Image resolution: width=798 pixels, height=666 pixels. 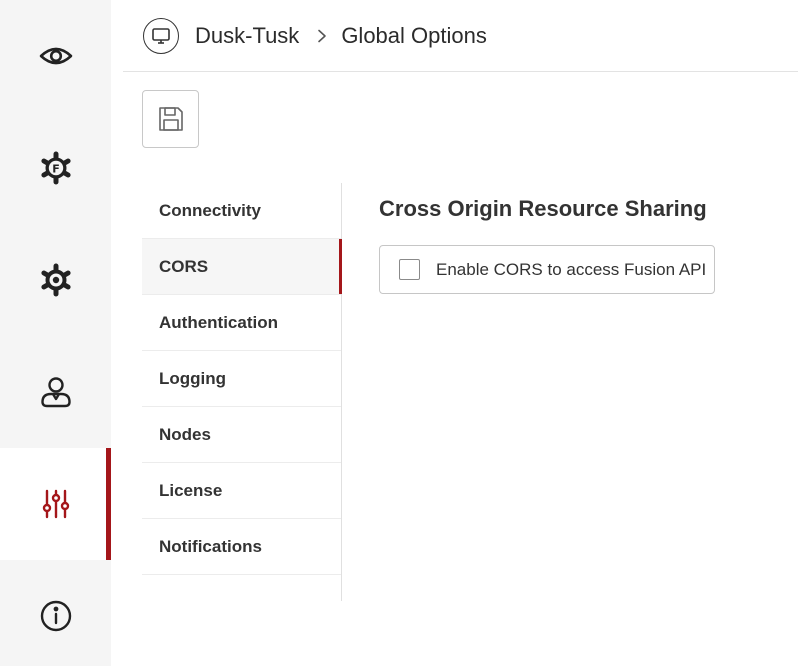 I want to click on floppy-disk-icon, so click(x=170, y=119).